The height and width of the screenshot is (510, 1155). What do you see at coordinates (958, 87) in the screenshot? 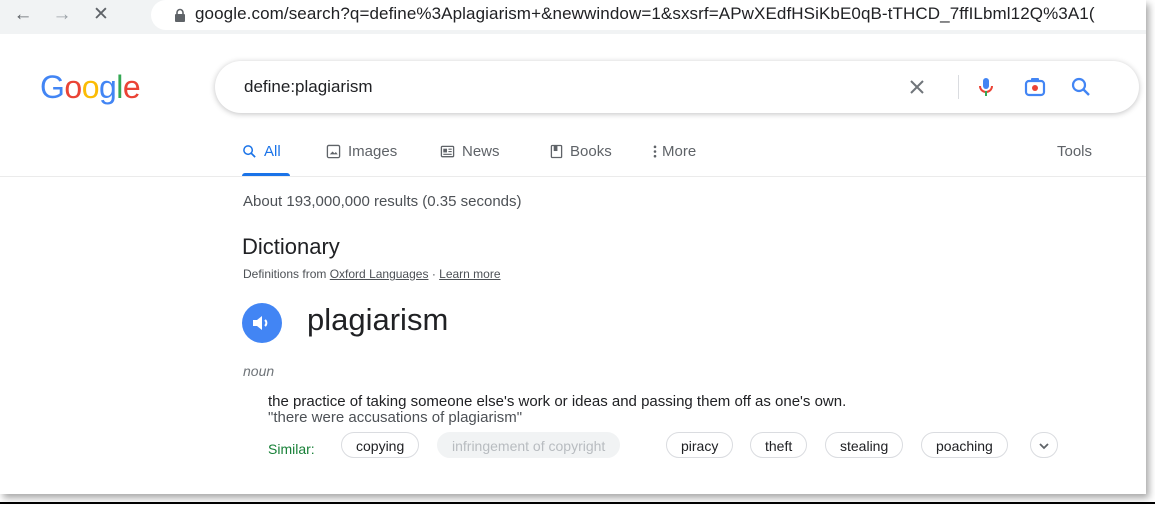
I see `search-box-divider` at bounding box center [958, 87].